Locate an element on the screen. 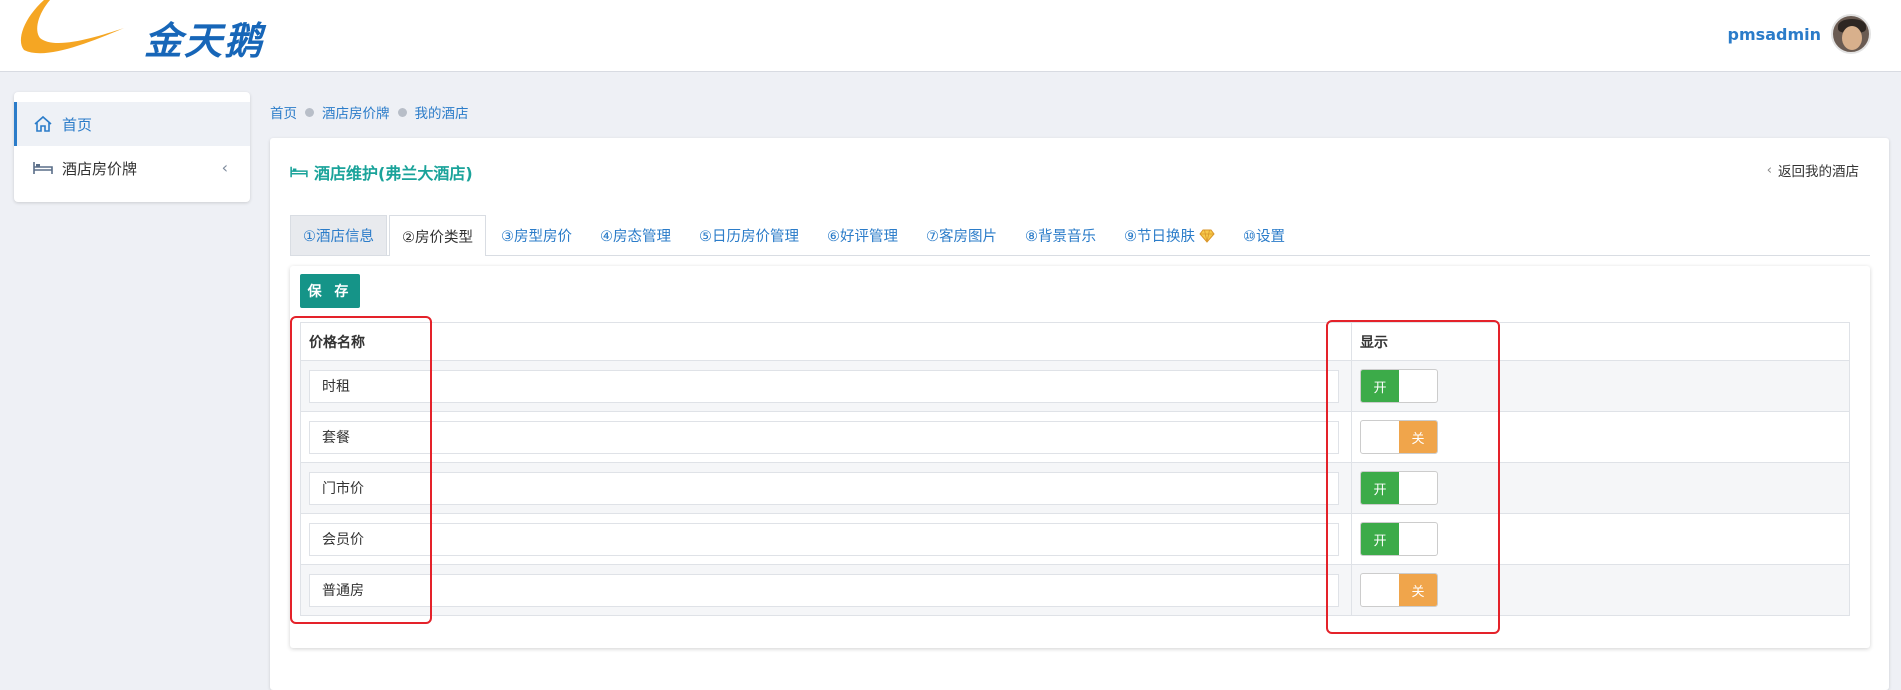 The height and width of the screenshot is (690, 1901). save-button: 保 存 is located at coordinates (330, 291).